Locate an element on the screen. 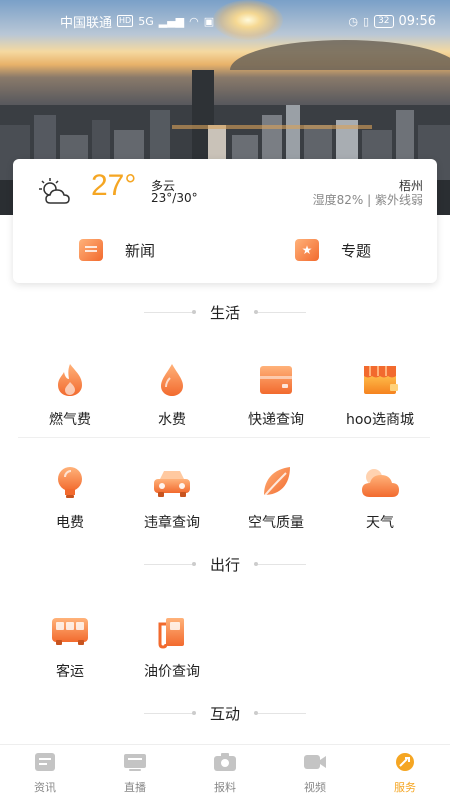  section-title-life: 生活 is located at coordinates (225, 312).